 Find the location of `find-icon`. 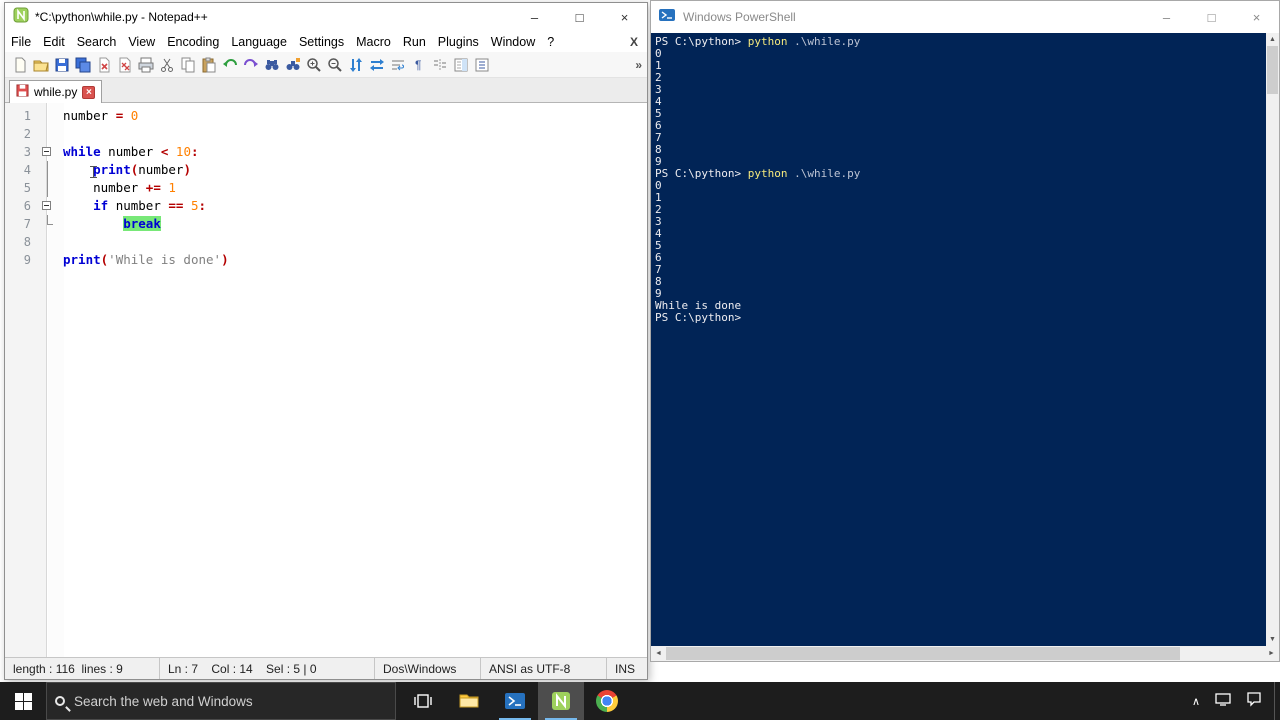

find-icon is located at coordinates (271, 65).